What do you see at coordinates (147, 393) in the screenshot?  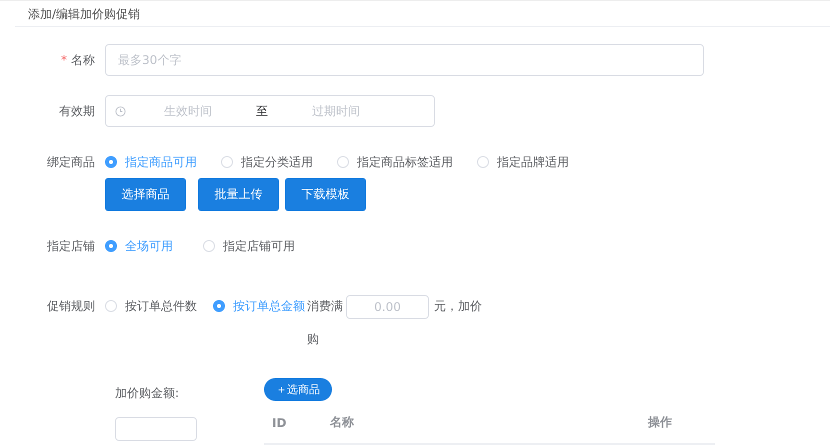 I see `field-label: 加价购金额:` at bounding box center [147, 393].